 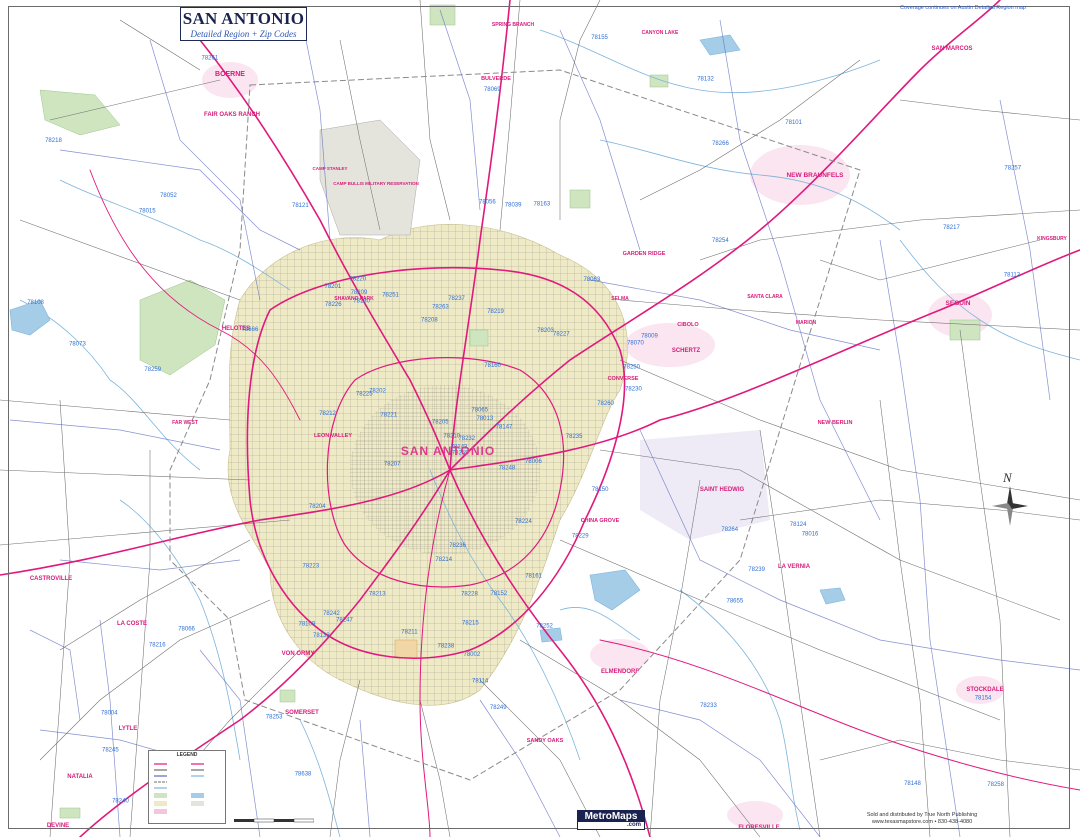 I want to click on zip-label: 78150, so click(x=600, y=490).